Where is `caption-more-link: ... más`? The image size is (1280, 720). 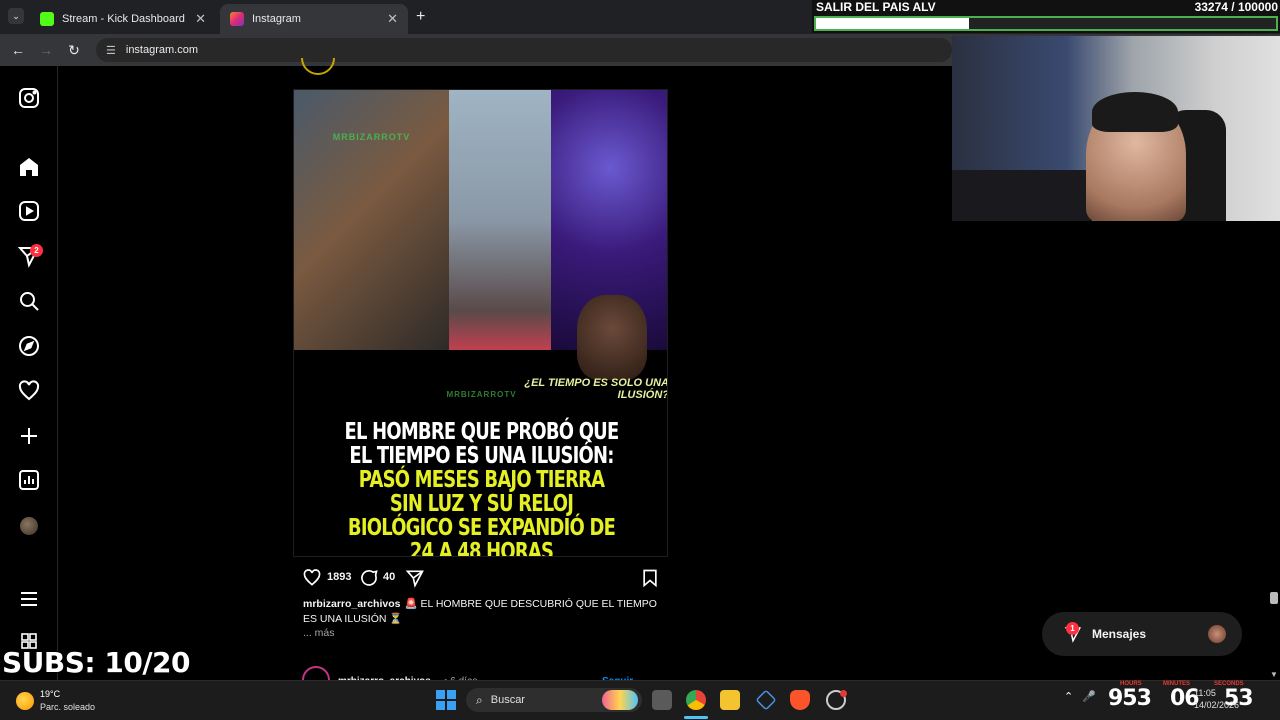 caption-more-link: ... más is located at coordinates (319, 633).